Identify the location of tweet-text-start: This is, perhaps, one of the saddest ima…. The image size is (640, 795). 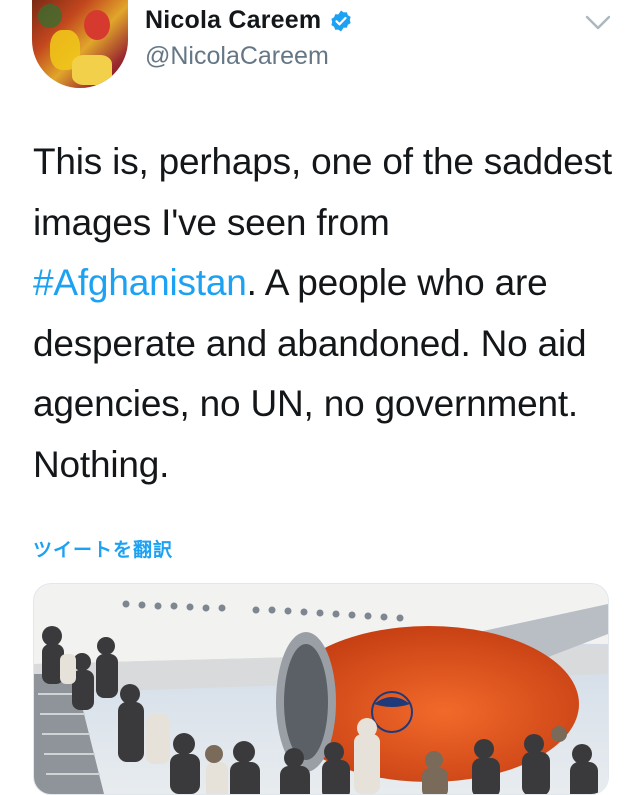
(322, 192).